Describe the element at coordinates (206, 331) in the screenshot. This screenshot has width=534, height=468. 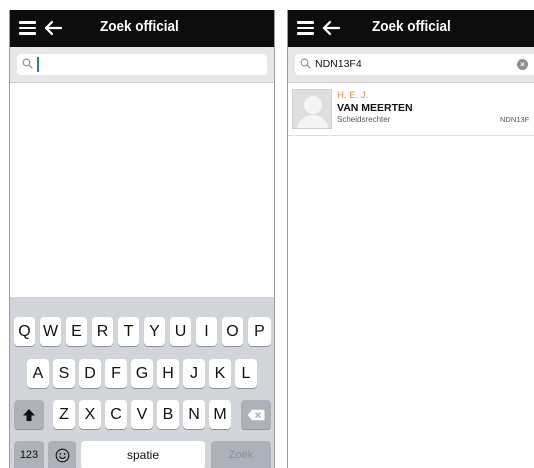
I see `key-i: I` at that location.